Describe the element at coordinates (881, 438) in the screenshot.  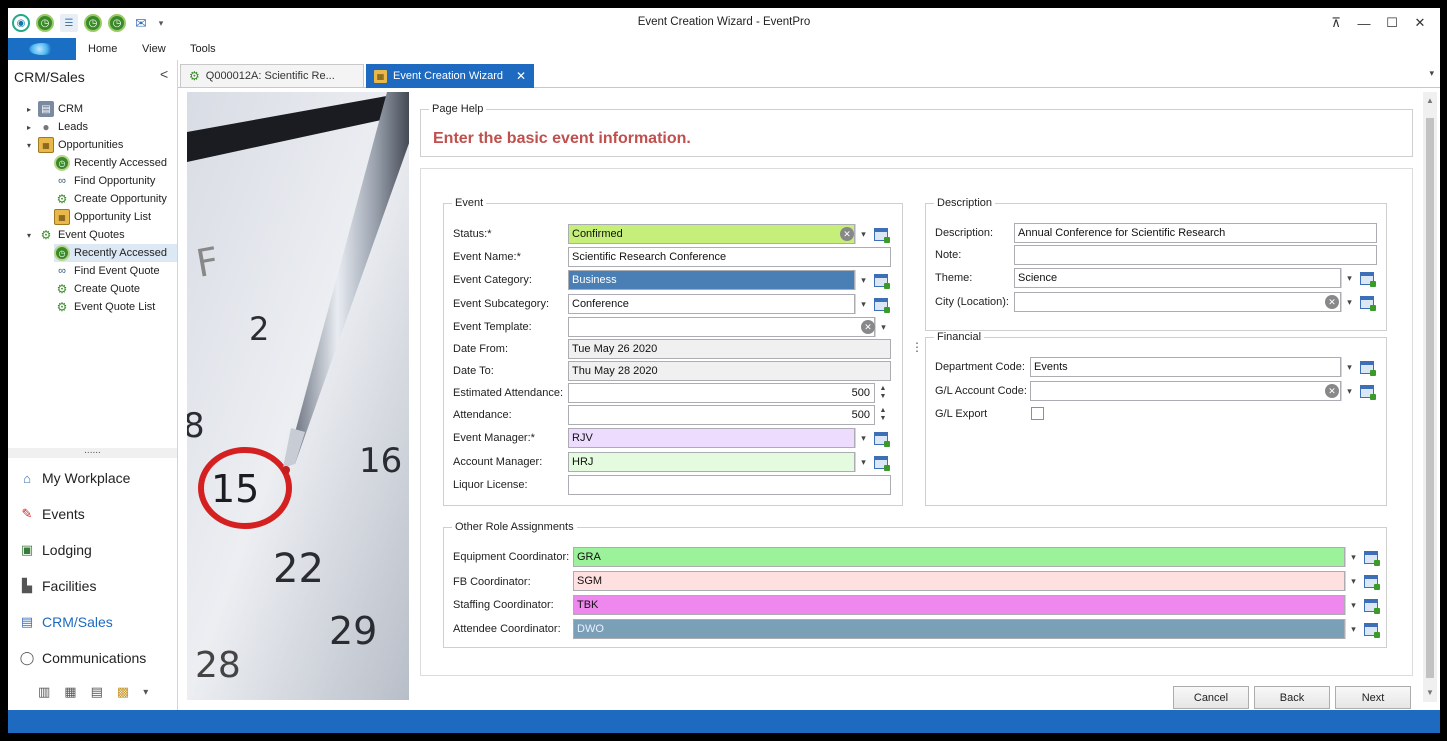
I see `event-manager-lookup-icon` at that location.